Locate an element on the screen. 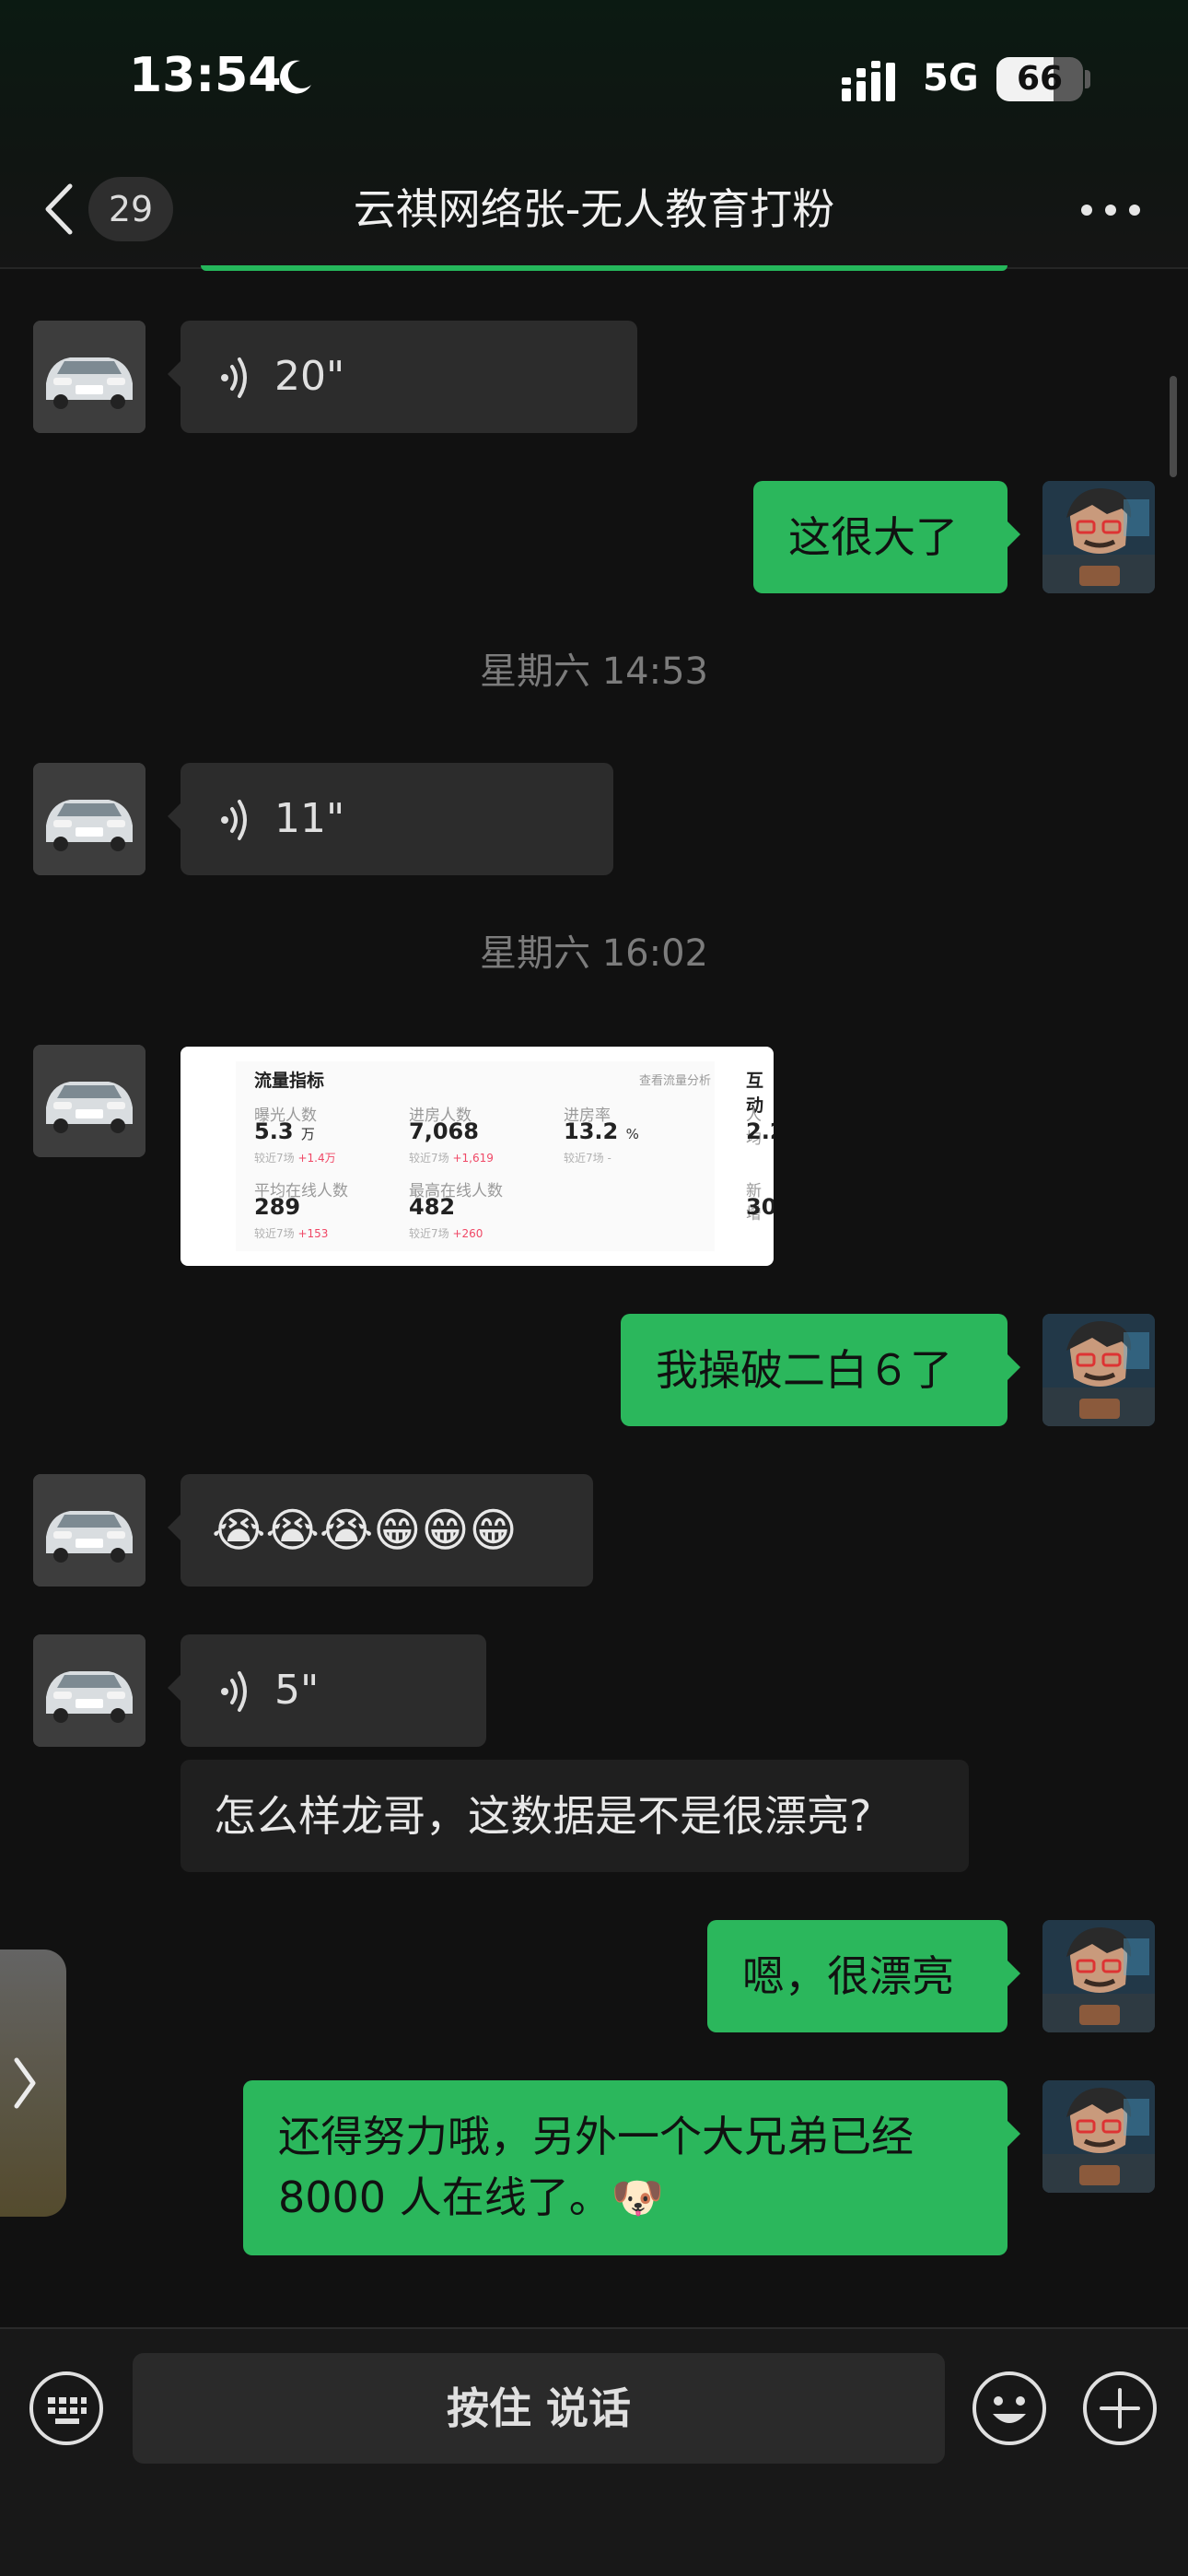  moon-icon is located at coordinates (295, 77).